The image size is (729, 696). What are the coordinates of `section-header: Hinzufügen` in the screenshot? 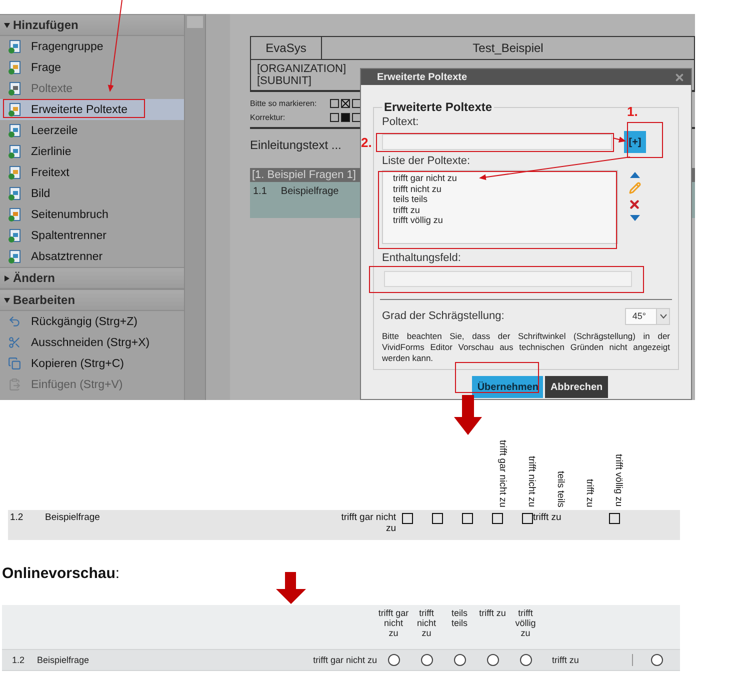 It's located at (92, 25).